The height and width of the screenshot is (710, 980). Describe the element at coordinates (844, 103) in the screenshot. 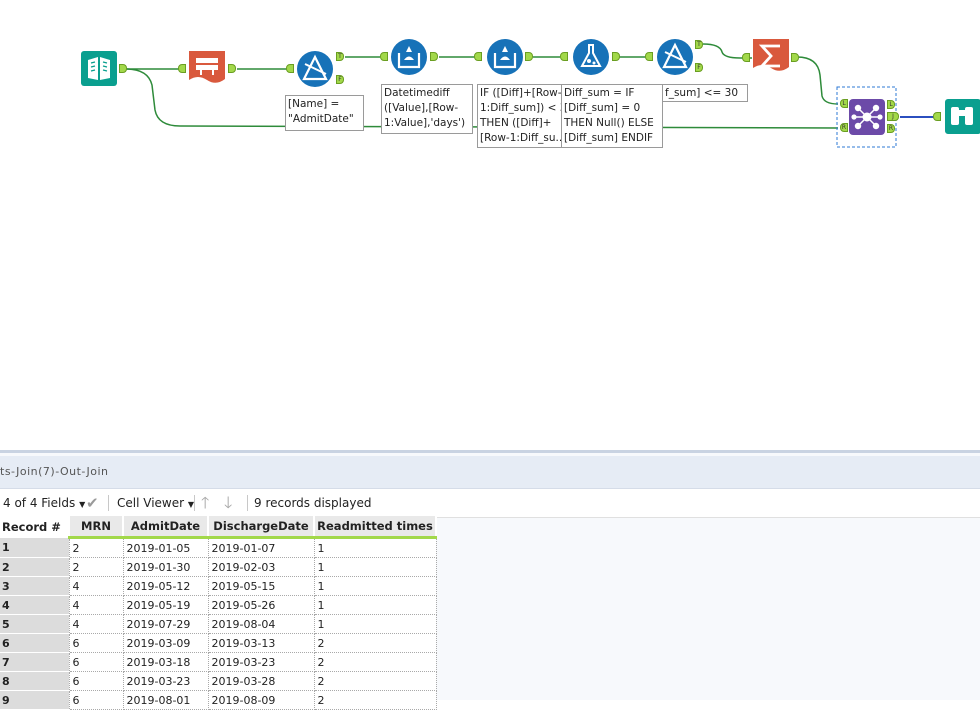

I see `join-left-anchor: L` at that location.